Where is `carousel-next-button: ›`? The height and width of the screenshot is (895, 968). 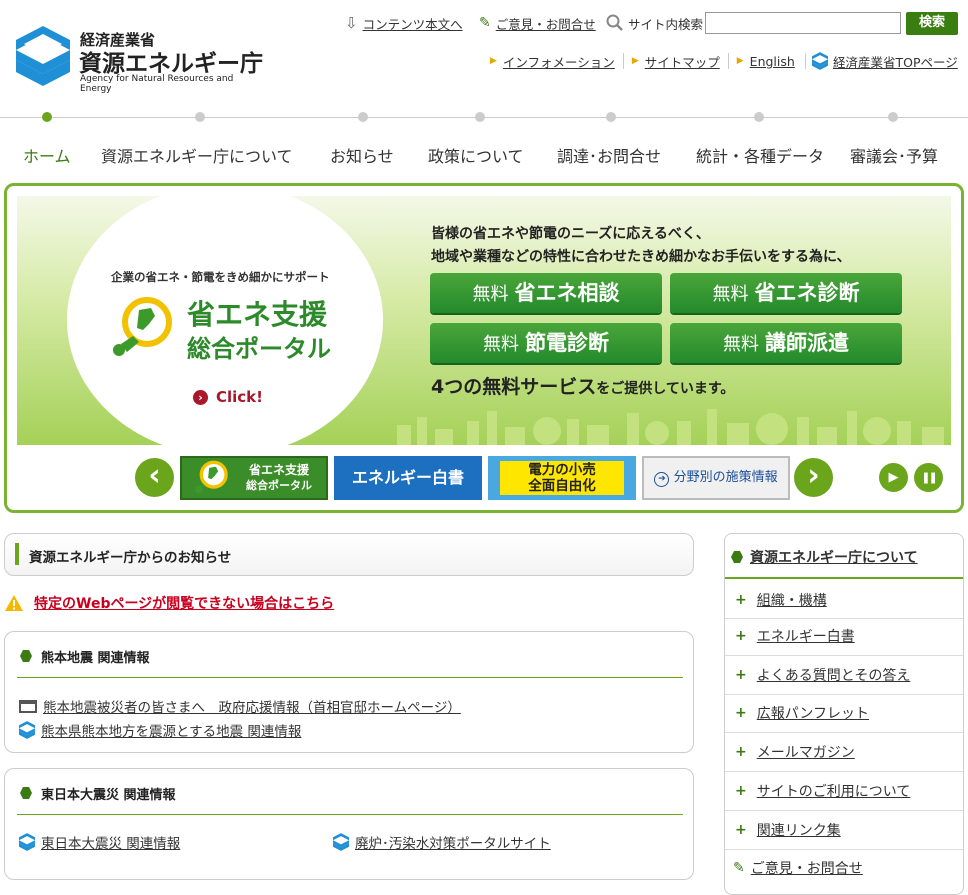 carousel-next-button: › is located at coordinates (813, 477).